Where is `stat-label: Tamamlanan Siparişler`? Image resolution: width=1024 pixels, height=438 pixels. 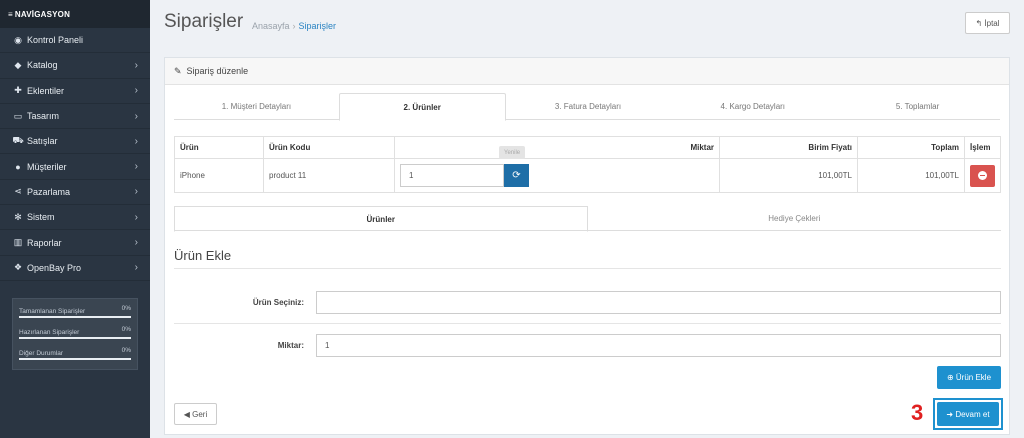 stat-label: Tamamlanan Siparişler is located at coordinates (52, 311).